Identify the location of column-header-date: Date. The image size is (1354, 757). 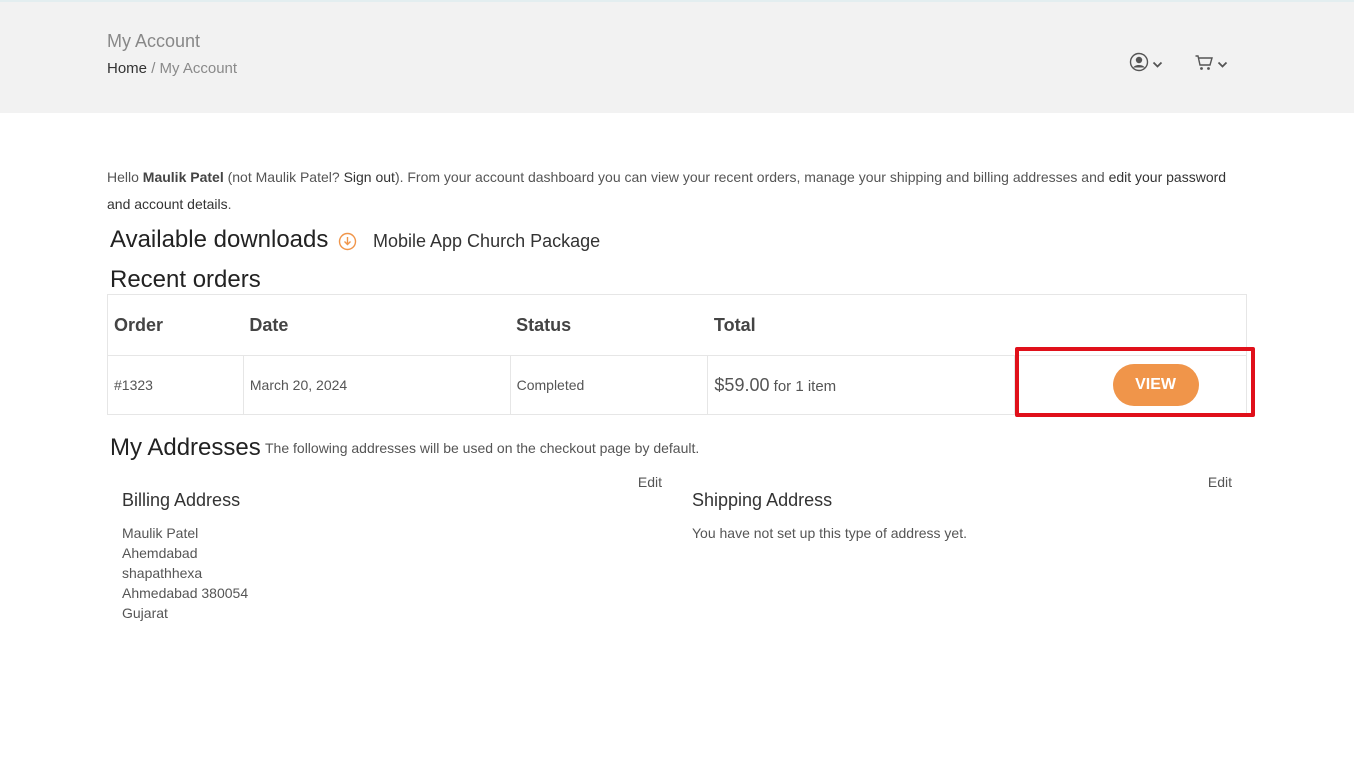
(377, 325).